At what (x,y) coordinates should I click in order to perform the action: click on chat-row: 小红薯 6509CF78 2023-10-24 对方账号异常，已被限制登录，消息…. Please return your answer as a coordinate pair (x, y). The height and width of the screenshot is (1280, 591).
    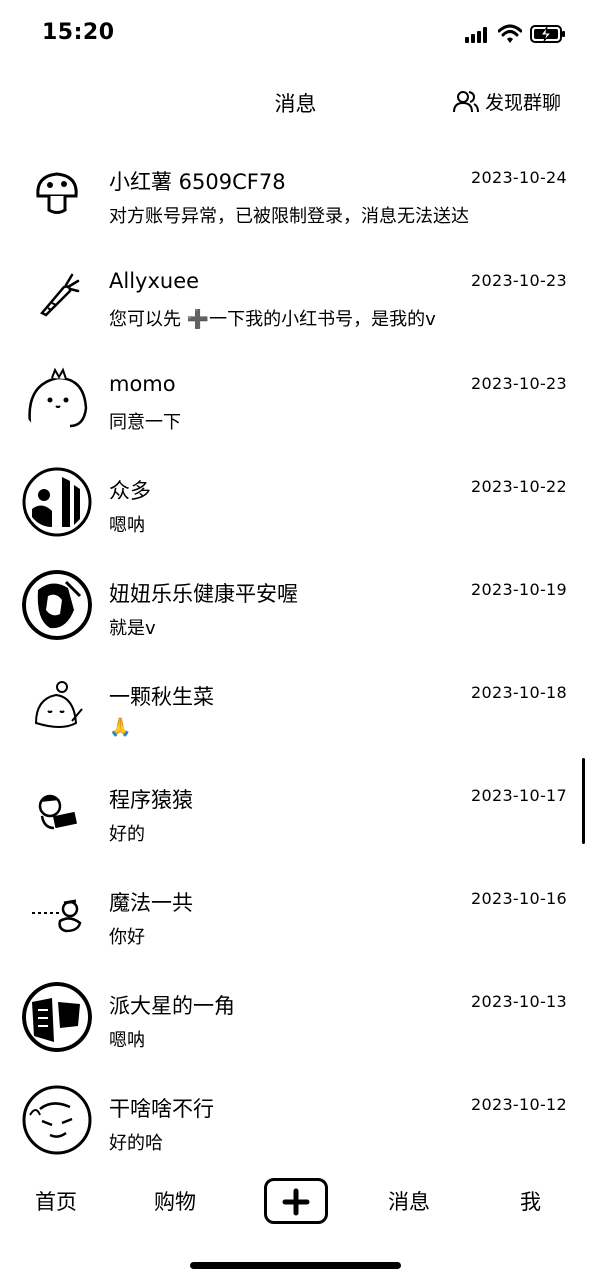
    Looking at the image, I should click on (295, 201).